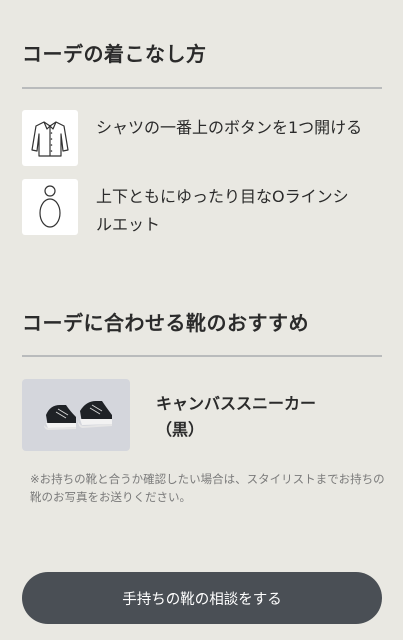 The image size is (403, 640). What do you see at coordinates (236, 416) in the screenshot?
I see `shoe-name: キャンバススニーカー（黒）` at bounding box center [236, 416].